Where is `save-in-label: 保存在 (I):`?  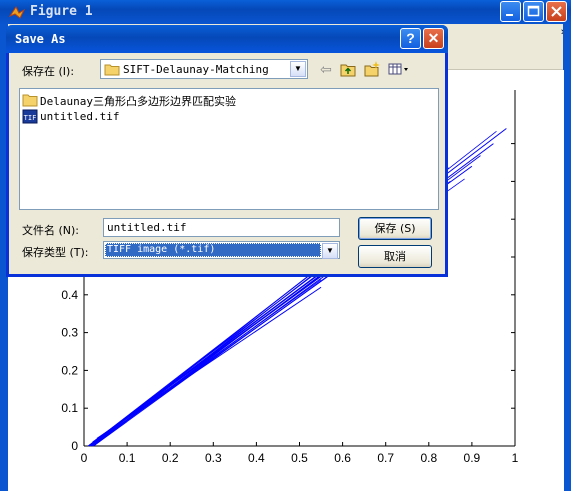 save-in-label: 保存在 (I): is located at coordinates (48, 71).